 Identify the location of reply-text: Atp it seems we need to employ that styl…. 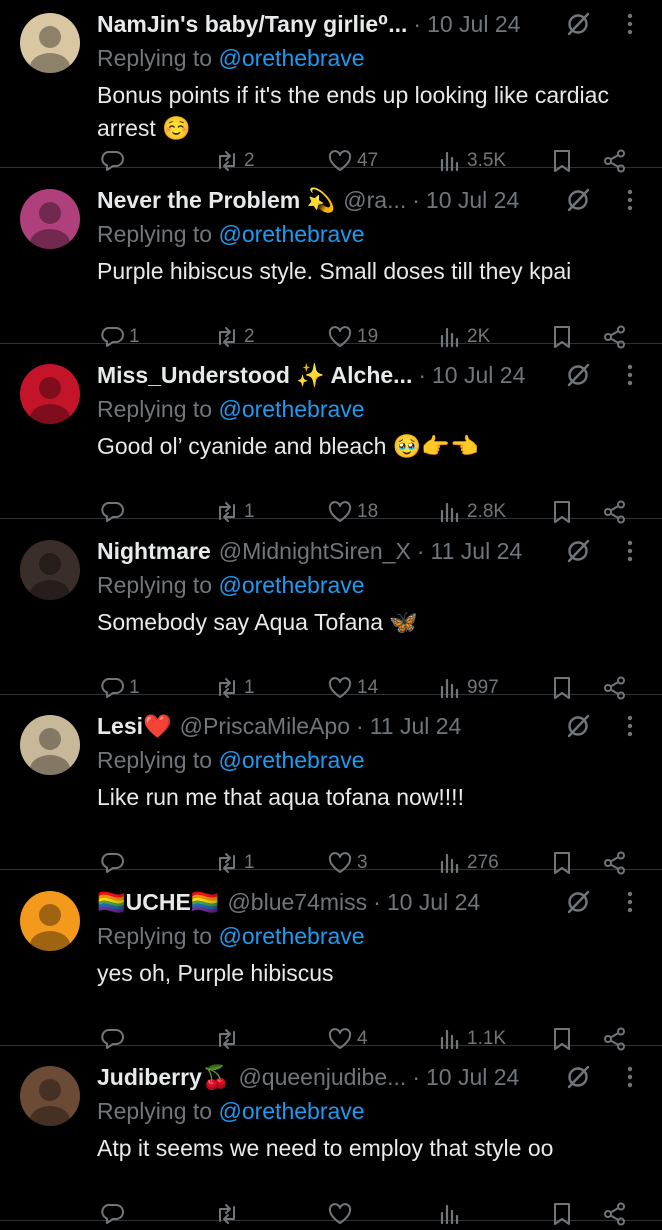
(325, 1148).